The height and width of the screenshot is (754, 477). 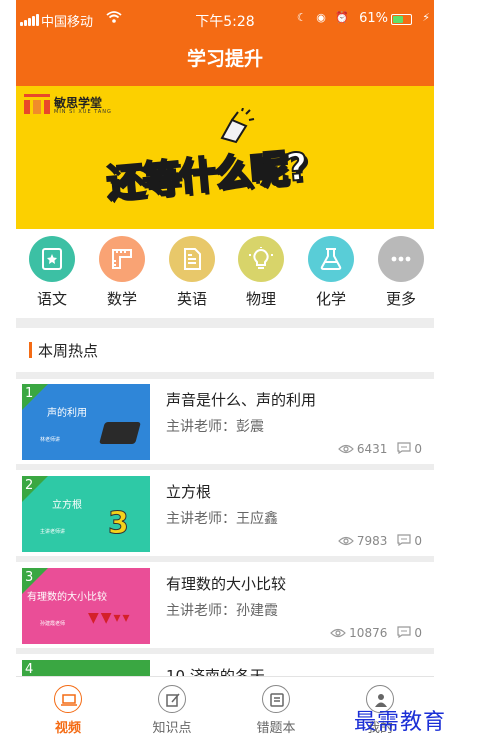 What do you see at coordinates (83, 112) in the screenshot?
I see `brand-subtitle: MIN SI XUE TANG` at bounding box center [83, 112].